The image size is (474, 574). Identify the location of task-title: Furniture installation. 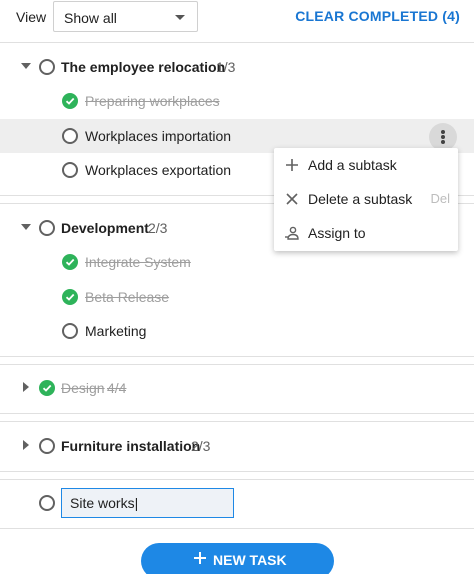
(131, 446).